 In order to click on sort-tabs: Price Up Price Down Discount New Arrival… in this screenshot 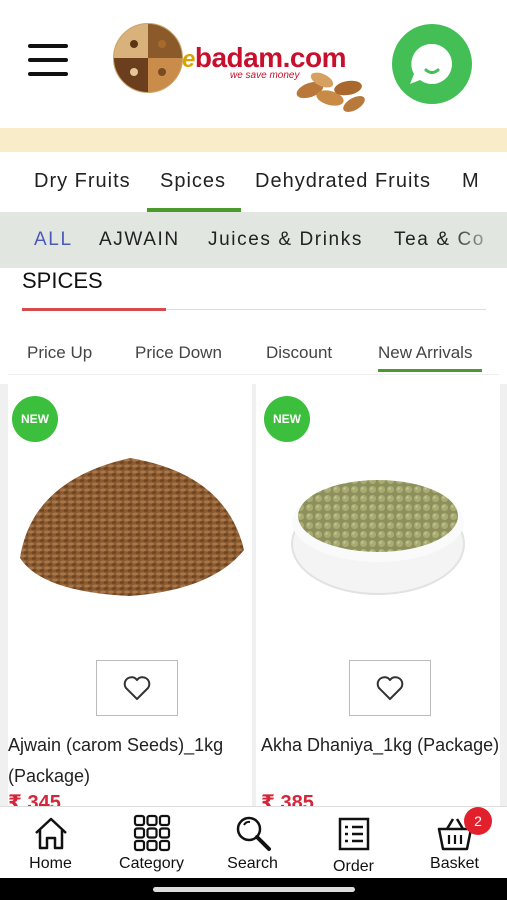, I will do `click(253, 352)`.